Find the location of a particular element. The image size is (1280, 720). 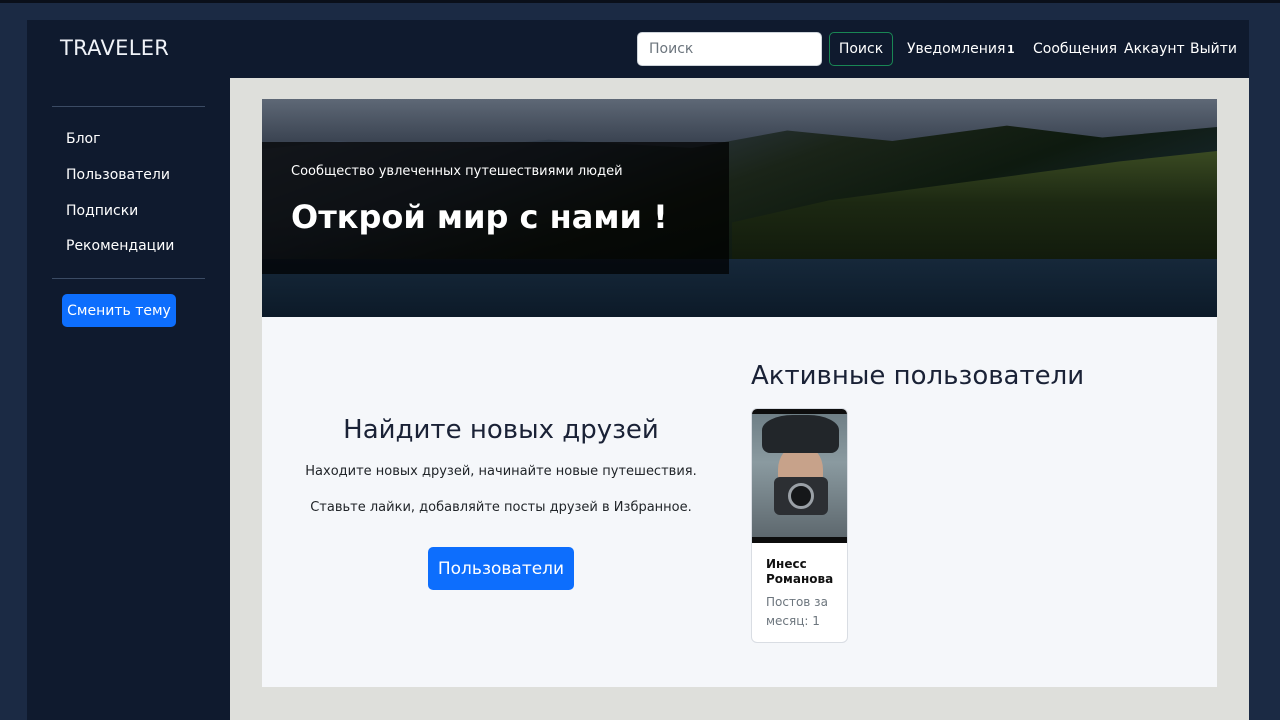

search-button: Поиск is located at coordinates (861, 49).